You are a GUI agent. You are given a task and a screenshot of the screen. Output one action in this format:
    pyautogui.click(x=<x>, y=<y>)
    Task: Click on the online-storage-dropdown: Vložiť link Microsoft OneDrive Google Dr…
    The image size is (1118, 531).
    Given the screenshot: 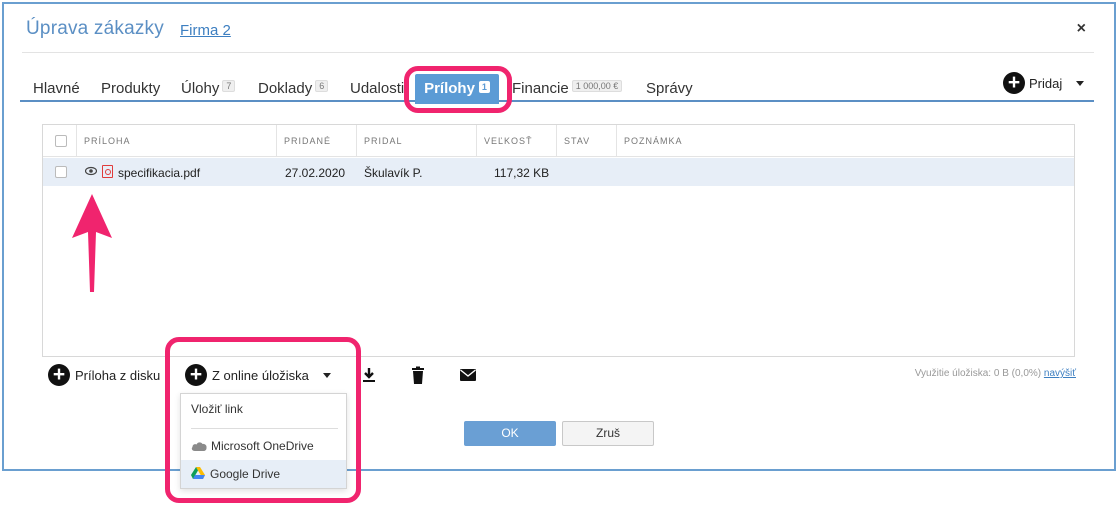 What is the action you would take?
    pyautogui.click(x=263, y=441)
    